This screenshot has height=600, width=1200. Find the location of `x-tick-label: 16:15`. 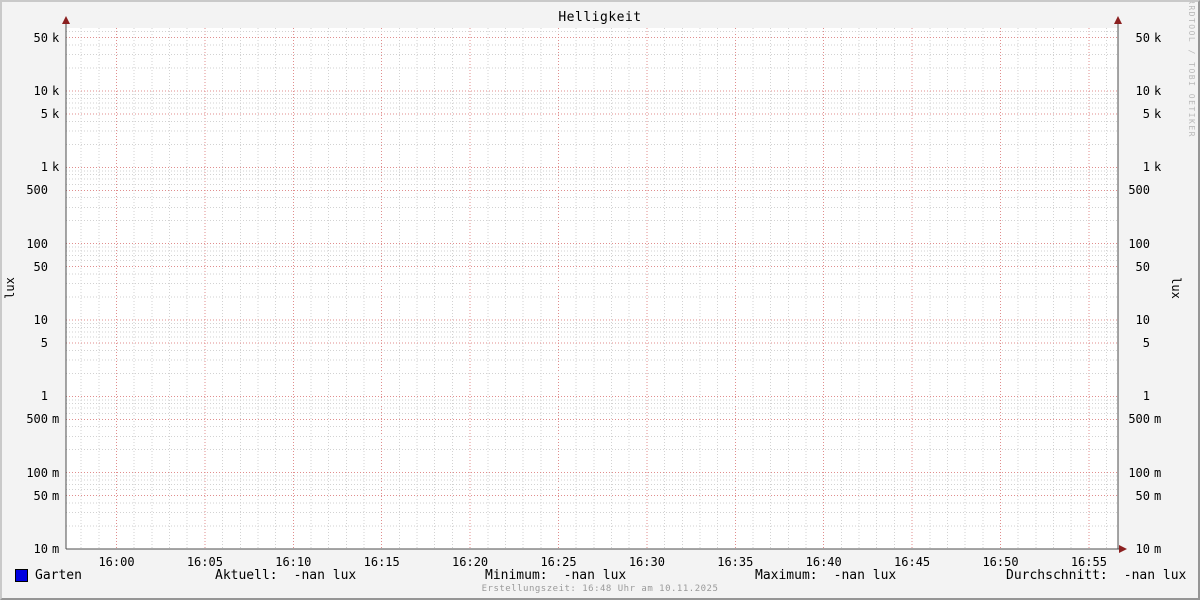

x-tick-label: 16:15 is located at coordinates (381, 562).